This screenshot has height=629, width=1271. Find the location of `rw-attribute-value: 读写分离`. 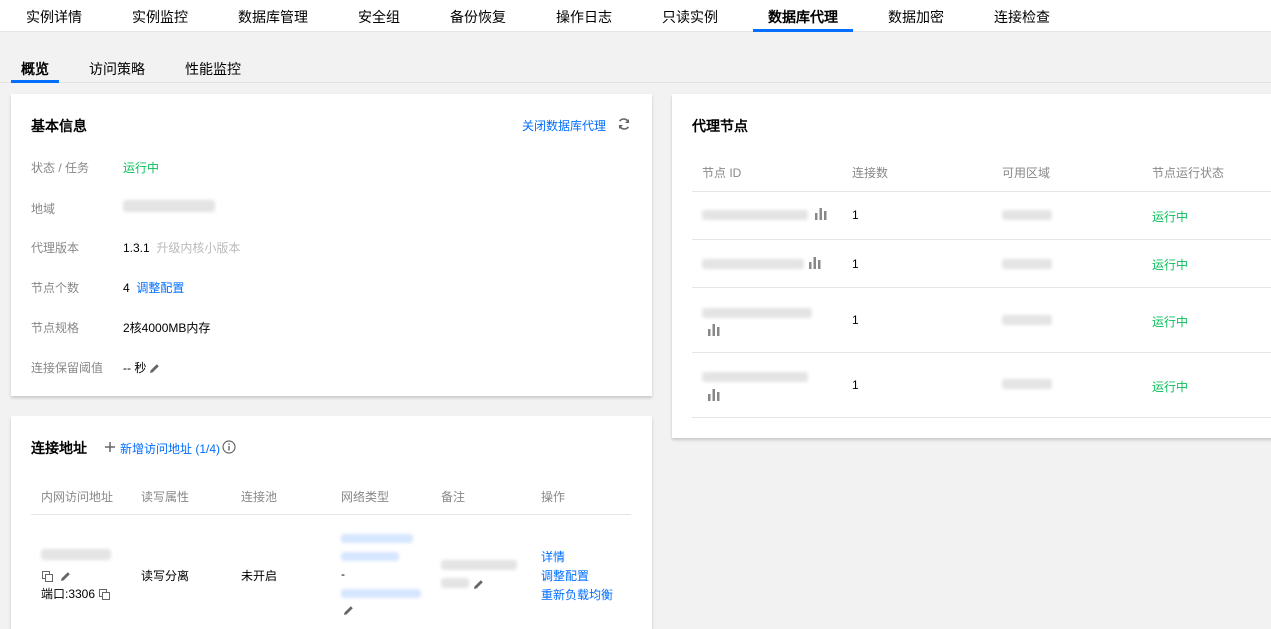

rw-attribute-value: 读写分离 is located at coordinates (165, 576).